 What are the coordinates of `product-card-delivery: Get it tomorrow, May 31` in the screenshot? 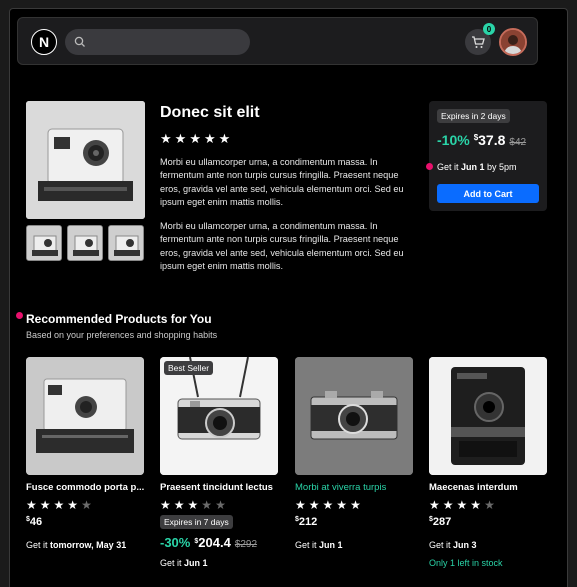 It's located at (76, 545).